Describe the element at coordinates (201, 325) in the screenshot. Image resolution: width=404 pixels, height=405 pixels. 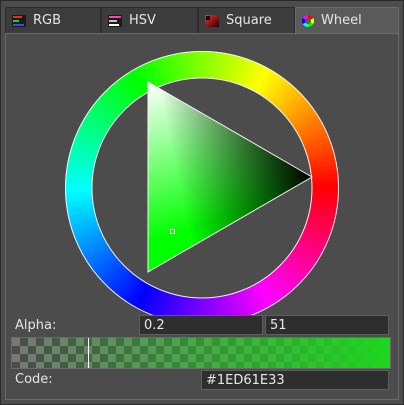
I see `alpha-fraction-field` at that location.